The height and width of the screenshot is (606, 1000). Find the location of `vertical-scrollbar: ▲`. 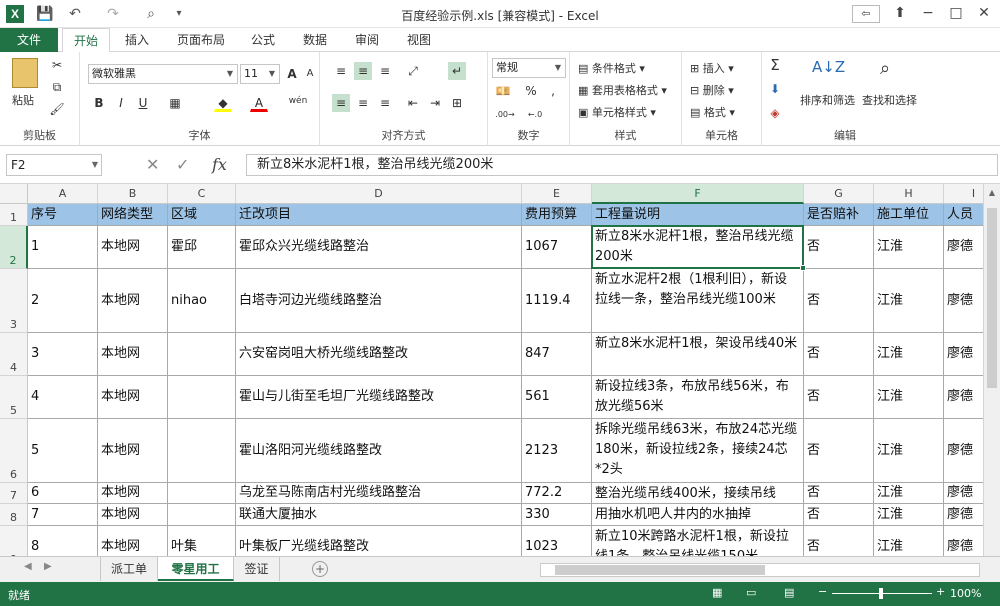

vertical-scrollbar: ▲ is located at coordinates (991, 370).